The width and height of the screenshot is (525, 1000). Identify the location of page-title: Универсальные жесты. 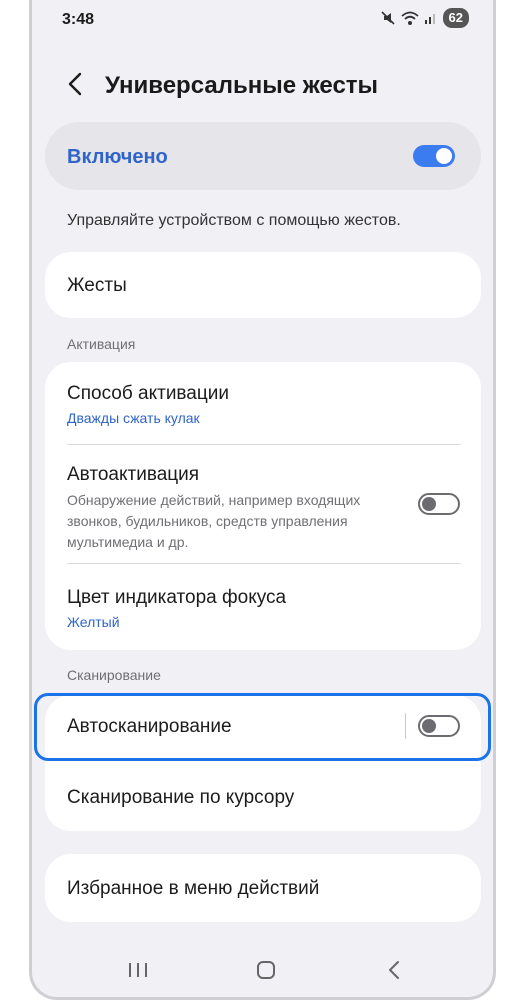
(242, 85).